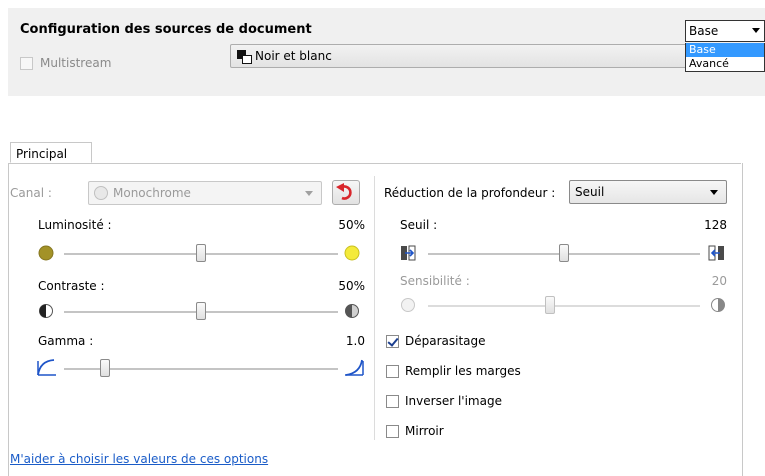 This screenshot has height=476, width=765. I want to click on brightness-slider, so click(201, 253).